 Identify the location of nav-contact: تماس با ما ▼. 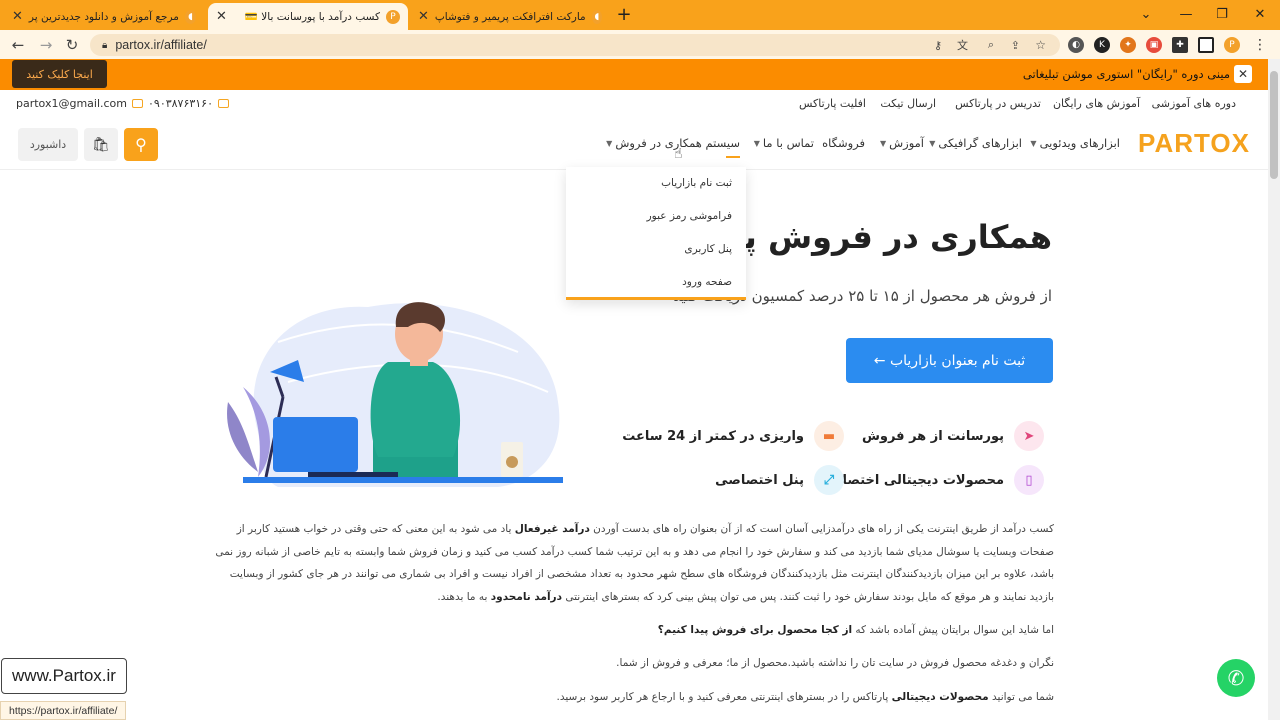
(784, 143).